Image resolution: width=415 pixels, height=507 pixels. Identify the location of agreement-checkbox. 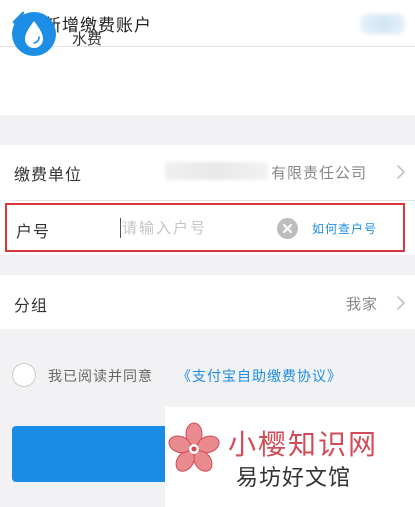
(24, 375).